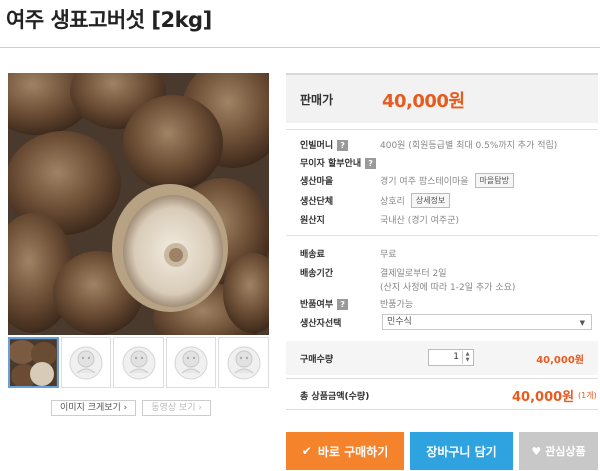 The image size is (600, 471). I want to click on producer-selected-value: 민수식, so click(399, 322).